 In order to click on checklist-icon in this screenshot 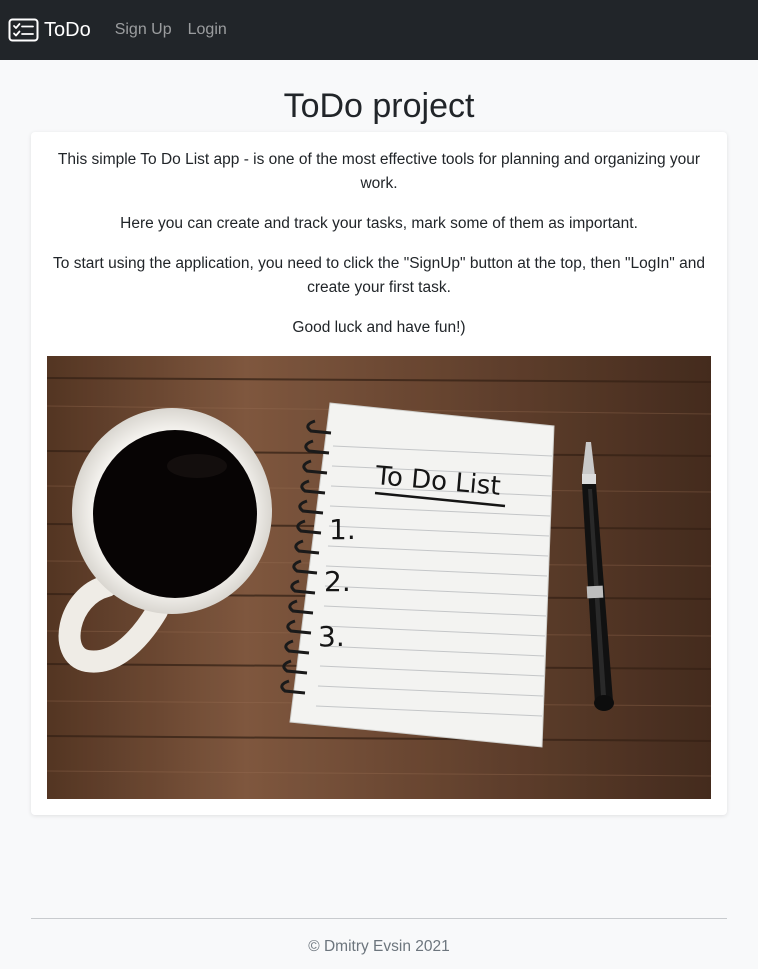, I will do `click(23, 30)`.